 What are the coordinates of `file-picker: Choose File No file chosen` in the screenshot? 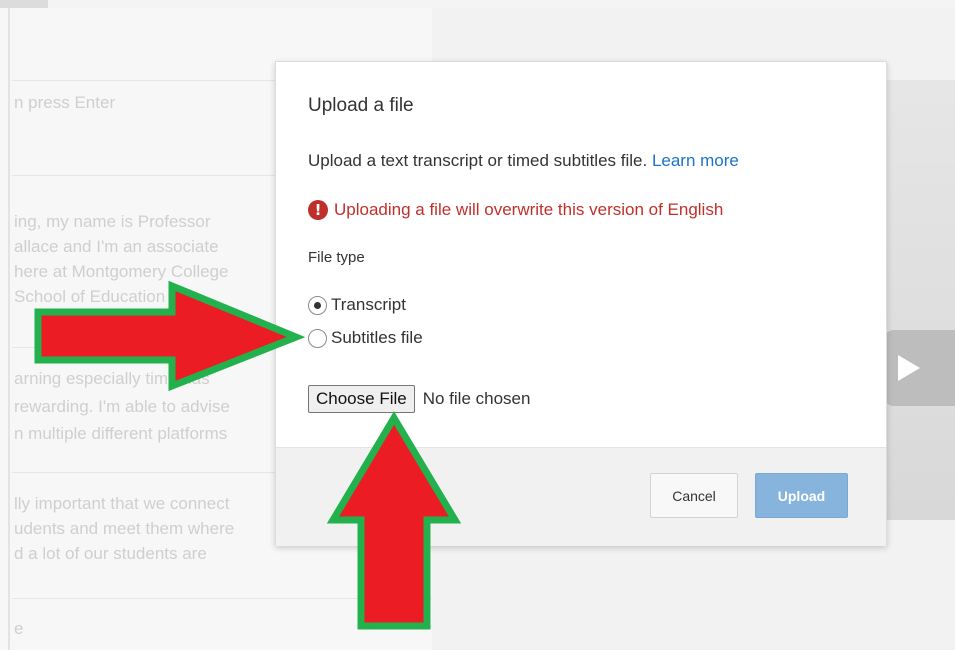 It's located at (419, 399).